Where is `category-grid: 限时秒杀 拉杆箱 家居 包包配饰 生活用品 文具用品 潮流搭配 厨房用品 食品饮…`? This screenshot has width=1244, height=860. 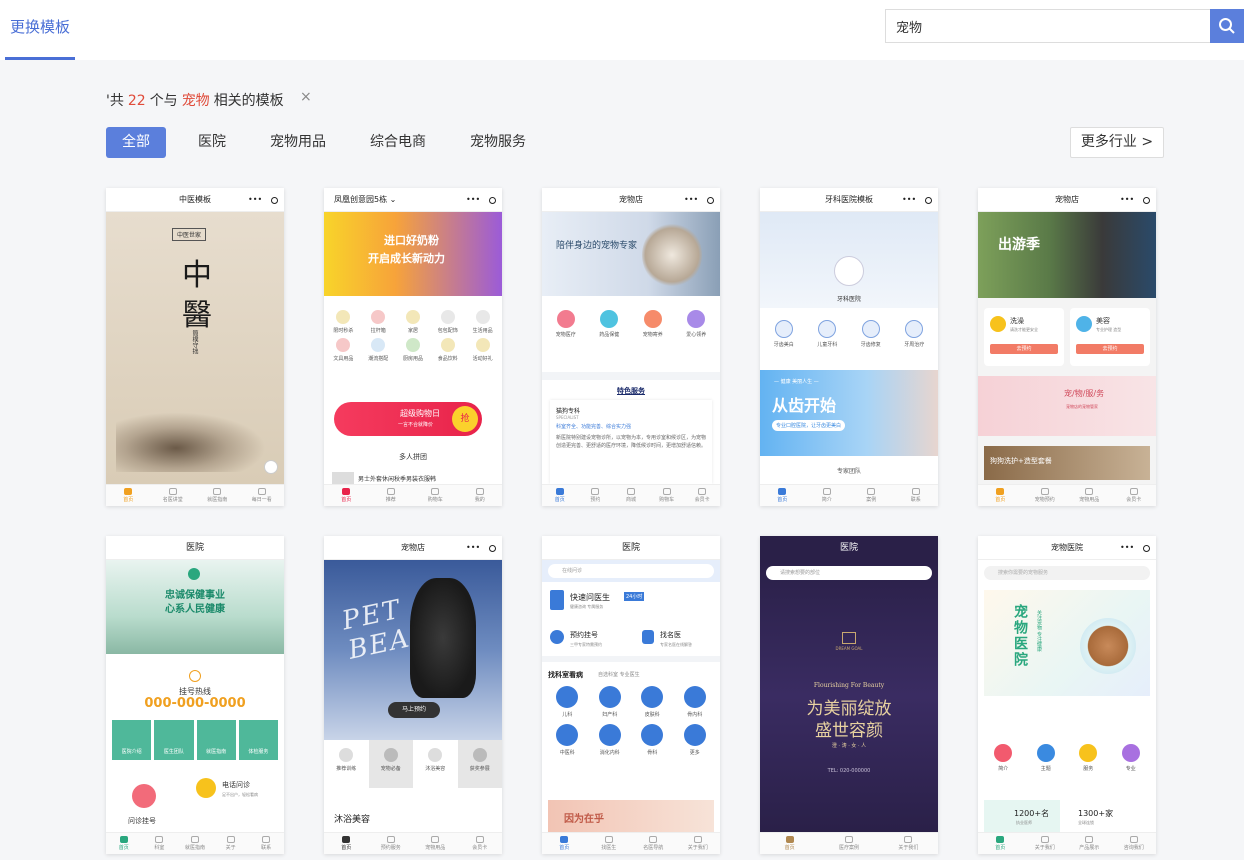
category-grid: 限时秒杀 拉杆箱 家居 包包配饰 生活用品 文具用品 潮流搭配 厨房用品 食品饮… is located at coordinates (413, 332).